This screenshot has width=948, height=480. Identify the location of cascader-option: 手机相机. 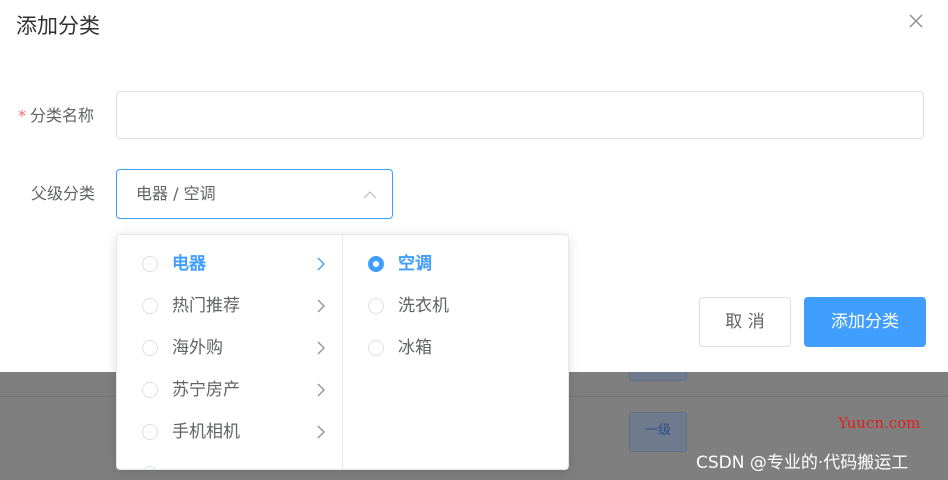
(229, 432).